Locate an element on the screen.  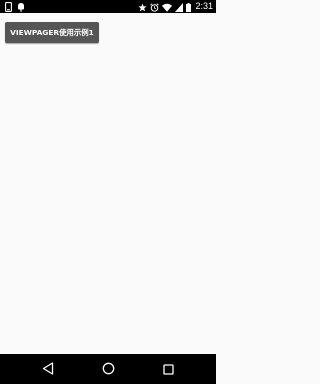
status-bar-left is located at coordinates (15, 6).